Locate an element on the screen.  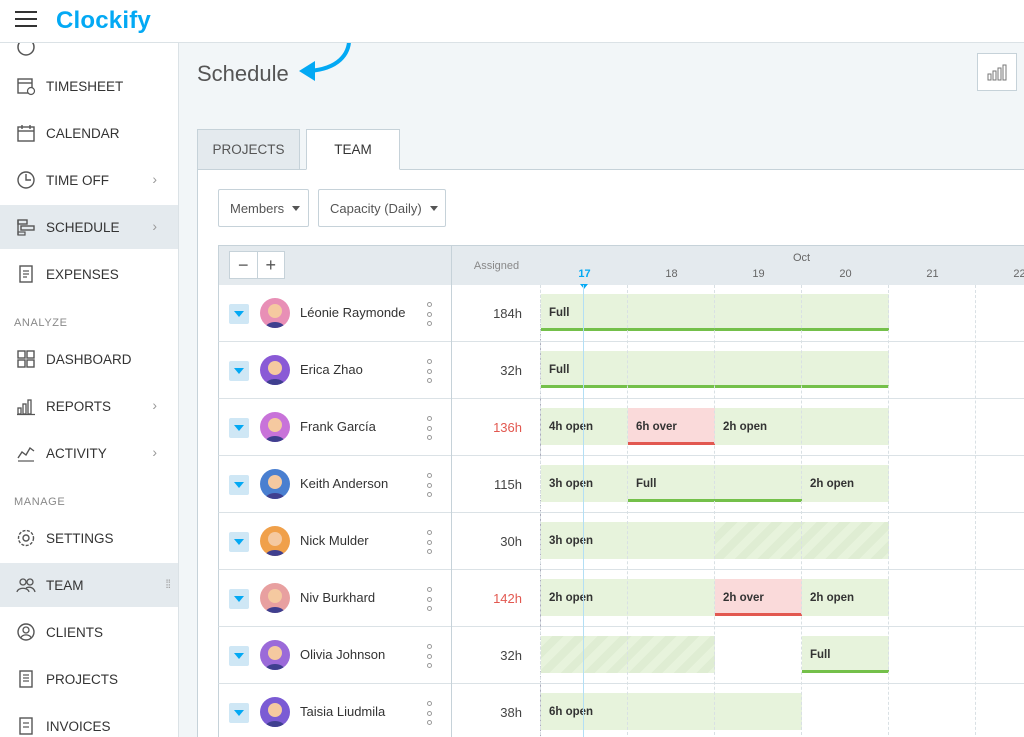
day-header-22: 22 is located at coordinates (1000, 274).